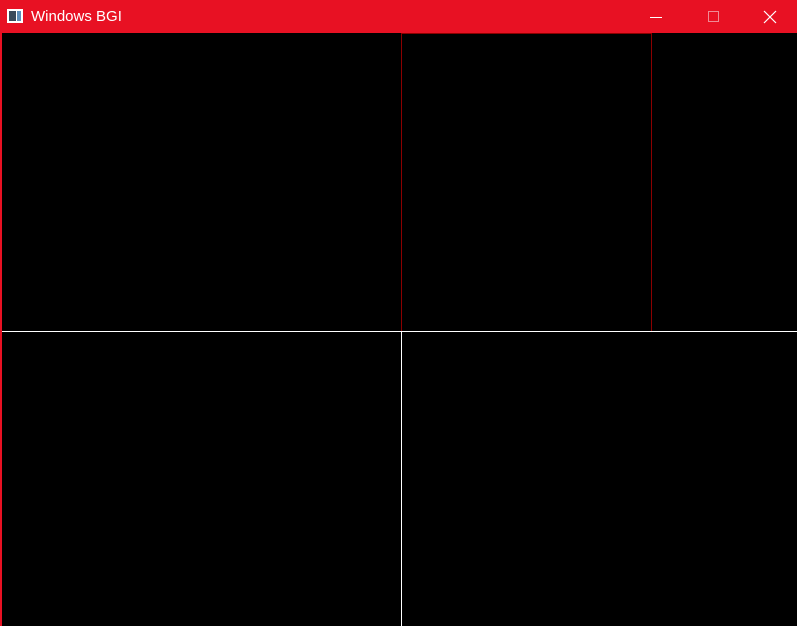 Image resolution: width=797 pixels, height=626 pixels. Describe the element at coordinates (76, 16) in the screenshot. I see `window-title: Windows BGI` at that location.